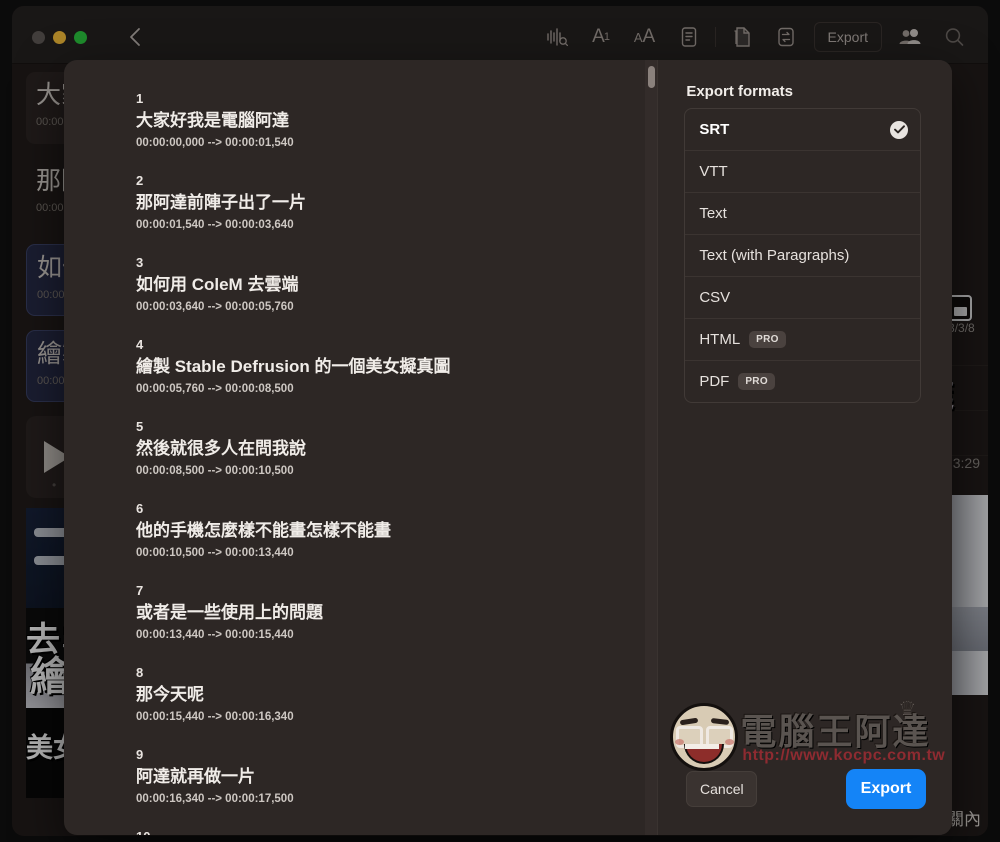 The width and height of the screenshot is (1000, 842). Describe the element at coordinates (140, 262) in the screenshot. I see `cue-index: 3` at that location.